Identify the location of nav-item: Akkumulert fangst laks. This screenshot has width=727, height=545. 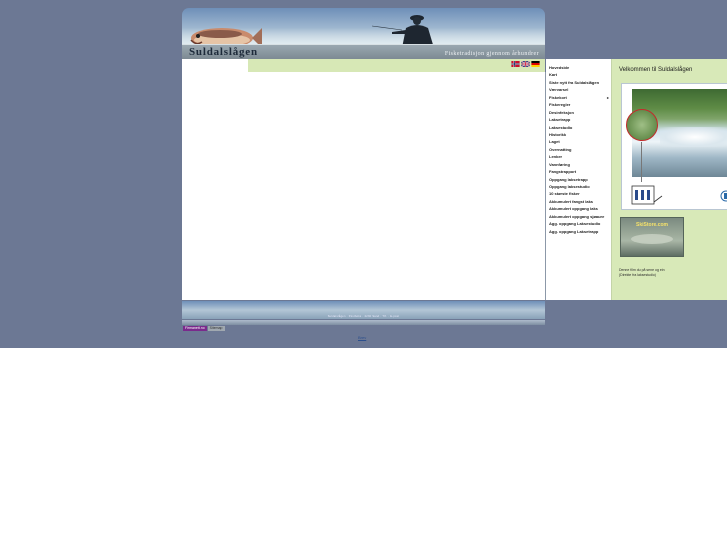
(580, 201).